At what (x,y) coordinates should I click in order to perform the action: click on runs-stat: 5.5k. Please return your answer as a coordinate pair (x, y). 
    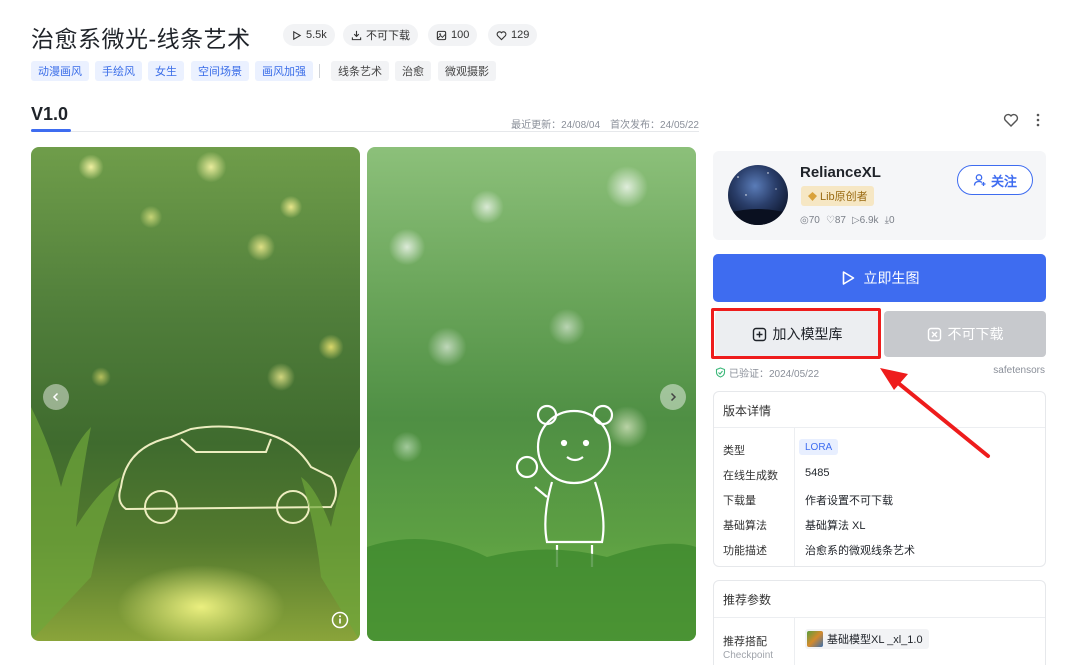
    Looking at the image, I should click on (309, 35).